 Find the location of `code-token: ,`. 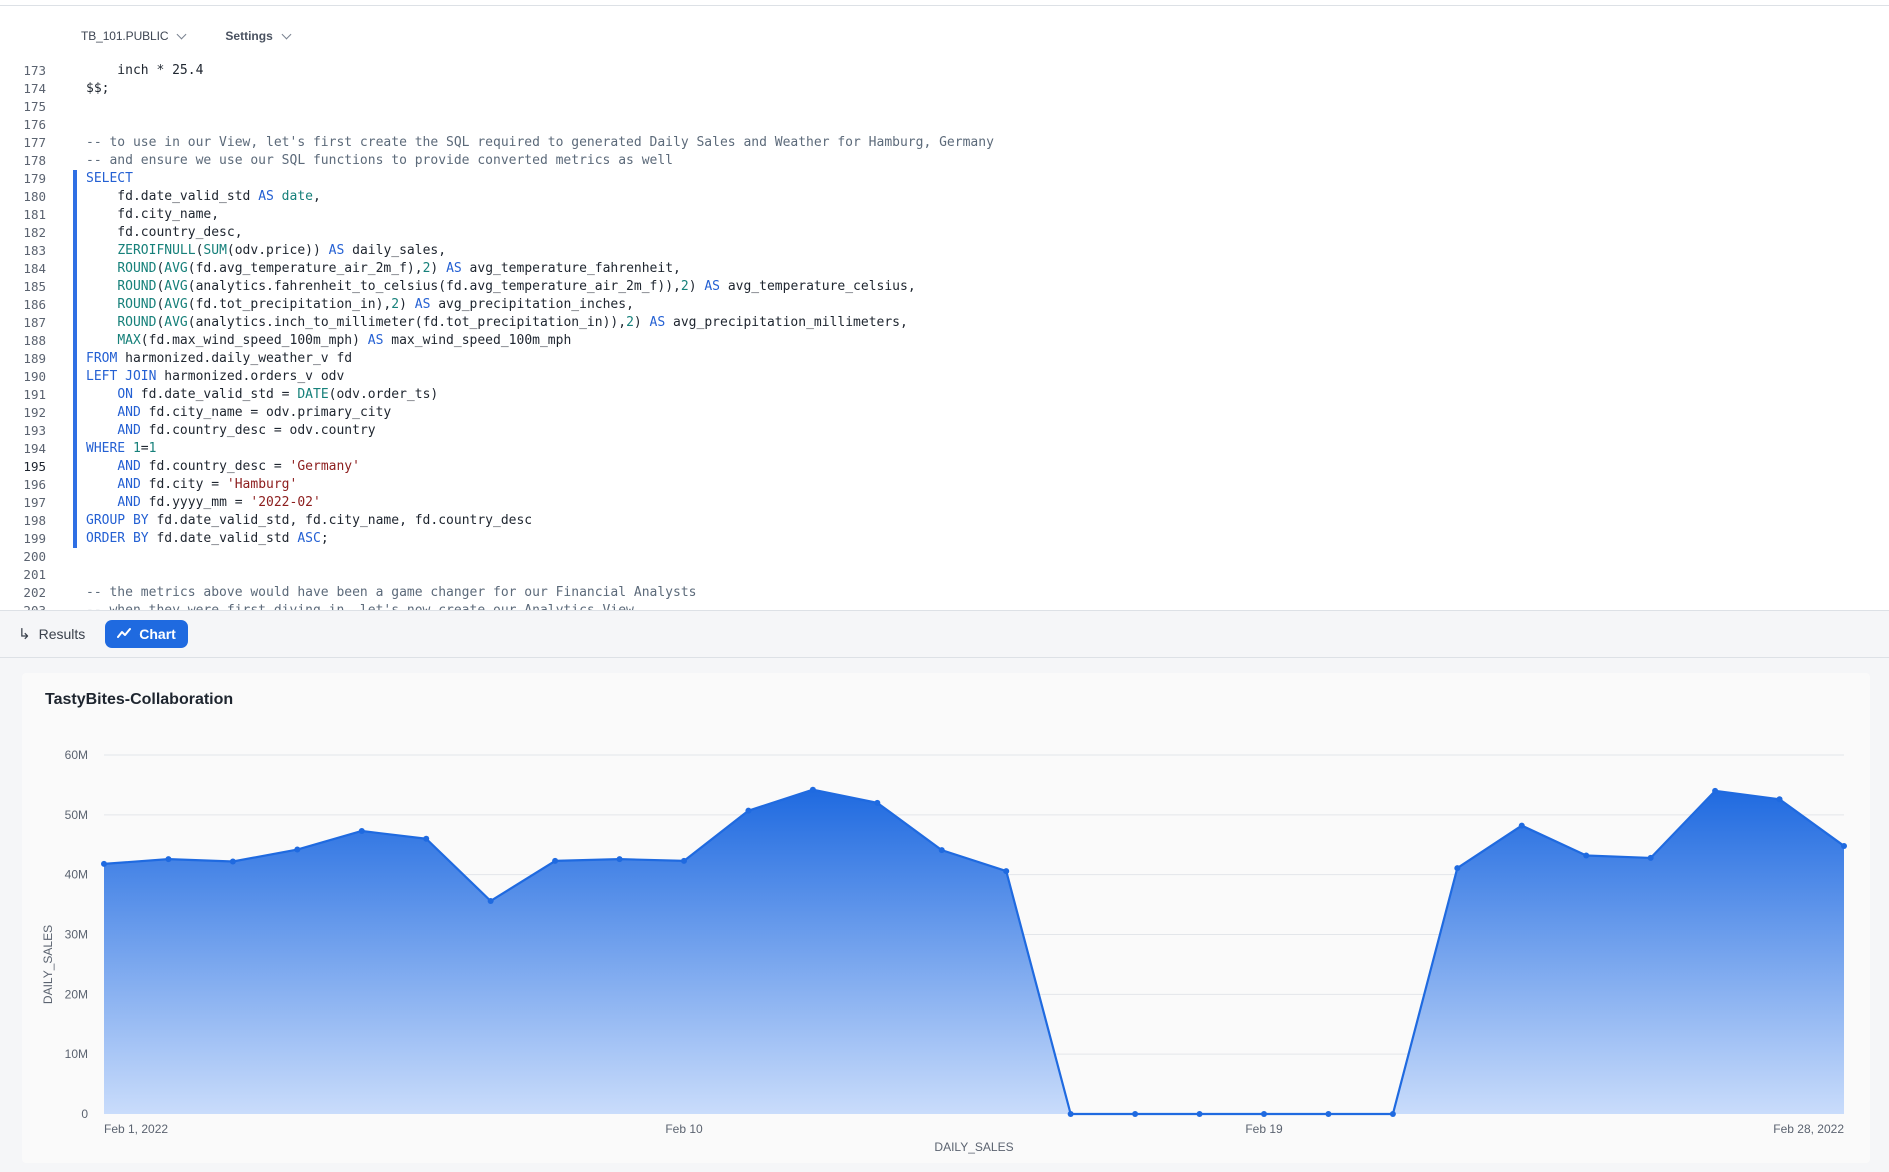

code-token: , is located at coordinates (316, 196).